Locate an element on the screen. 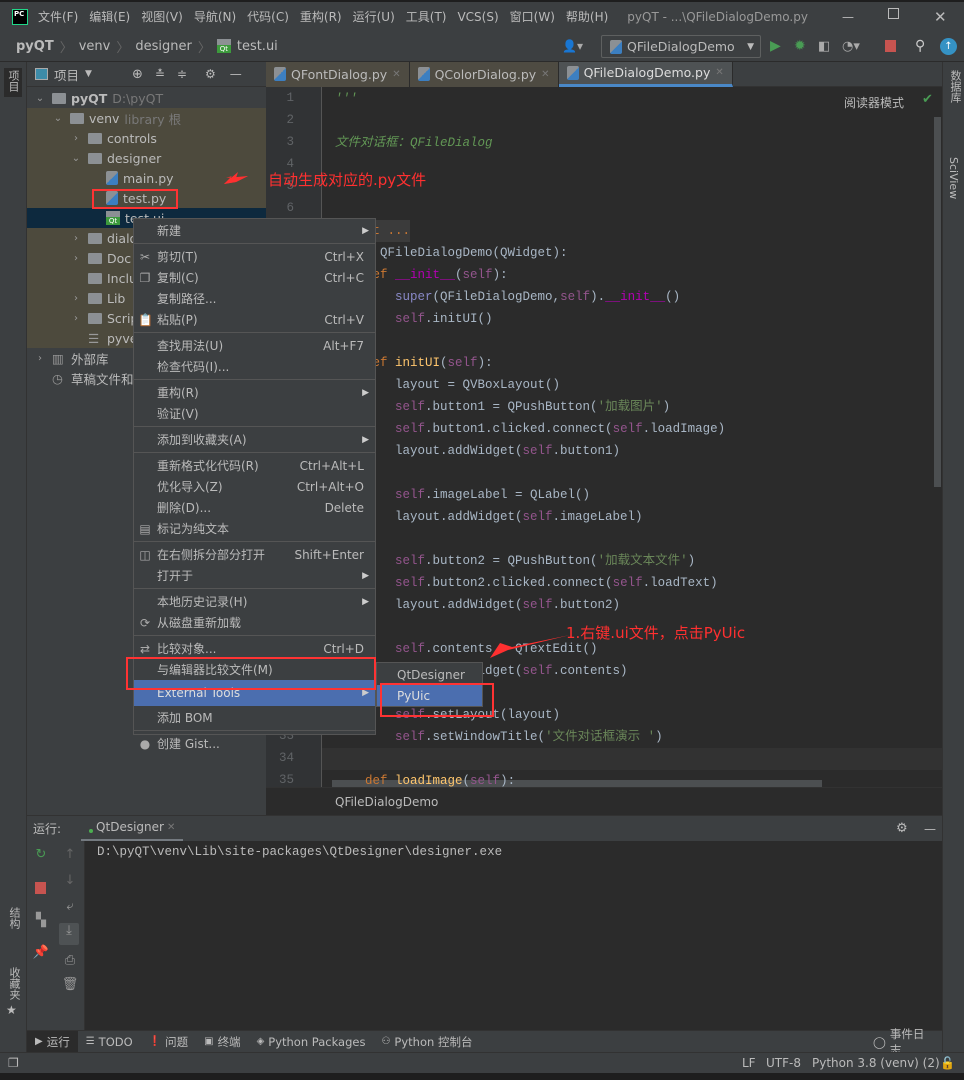  run-panel-header: 运行: QtDesigner ✕ ⚙ — is located at coordinates (484, 828).